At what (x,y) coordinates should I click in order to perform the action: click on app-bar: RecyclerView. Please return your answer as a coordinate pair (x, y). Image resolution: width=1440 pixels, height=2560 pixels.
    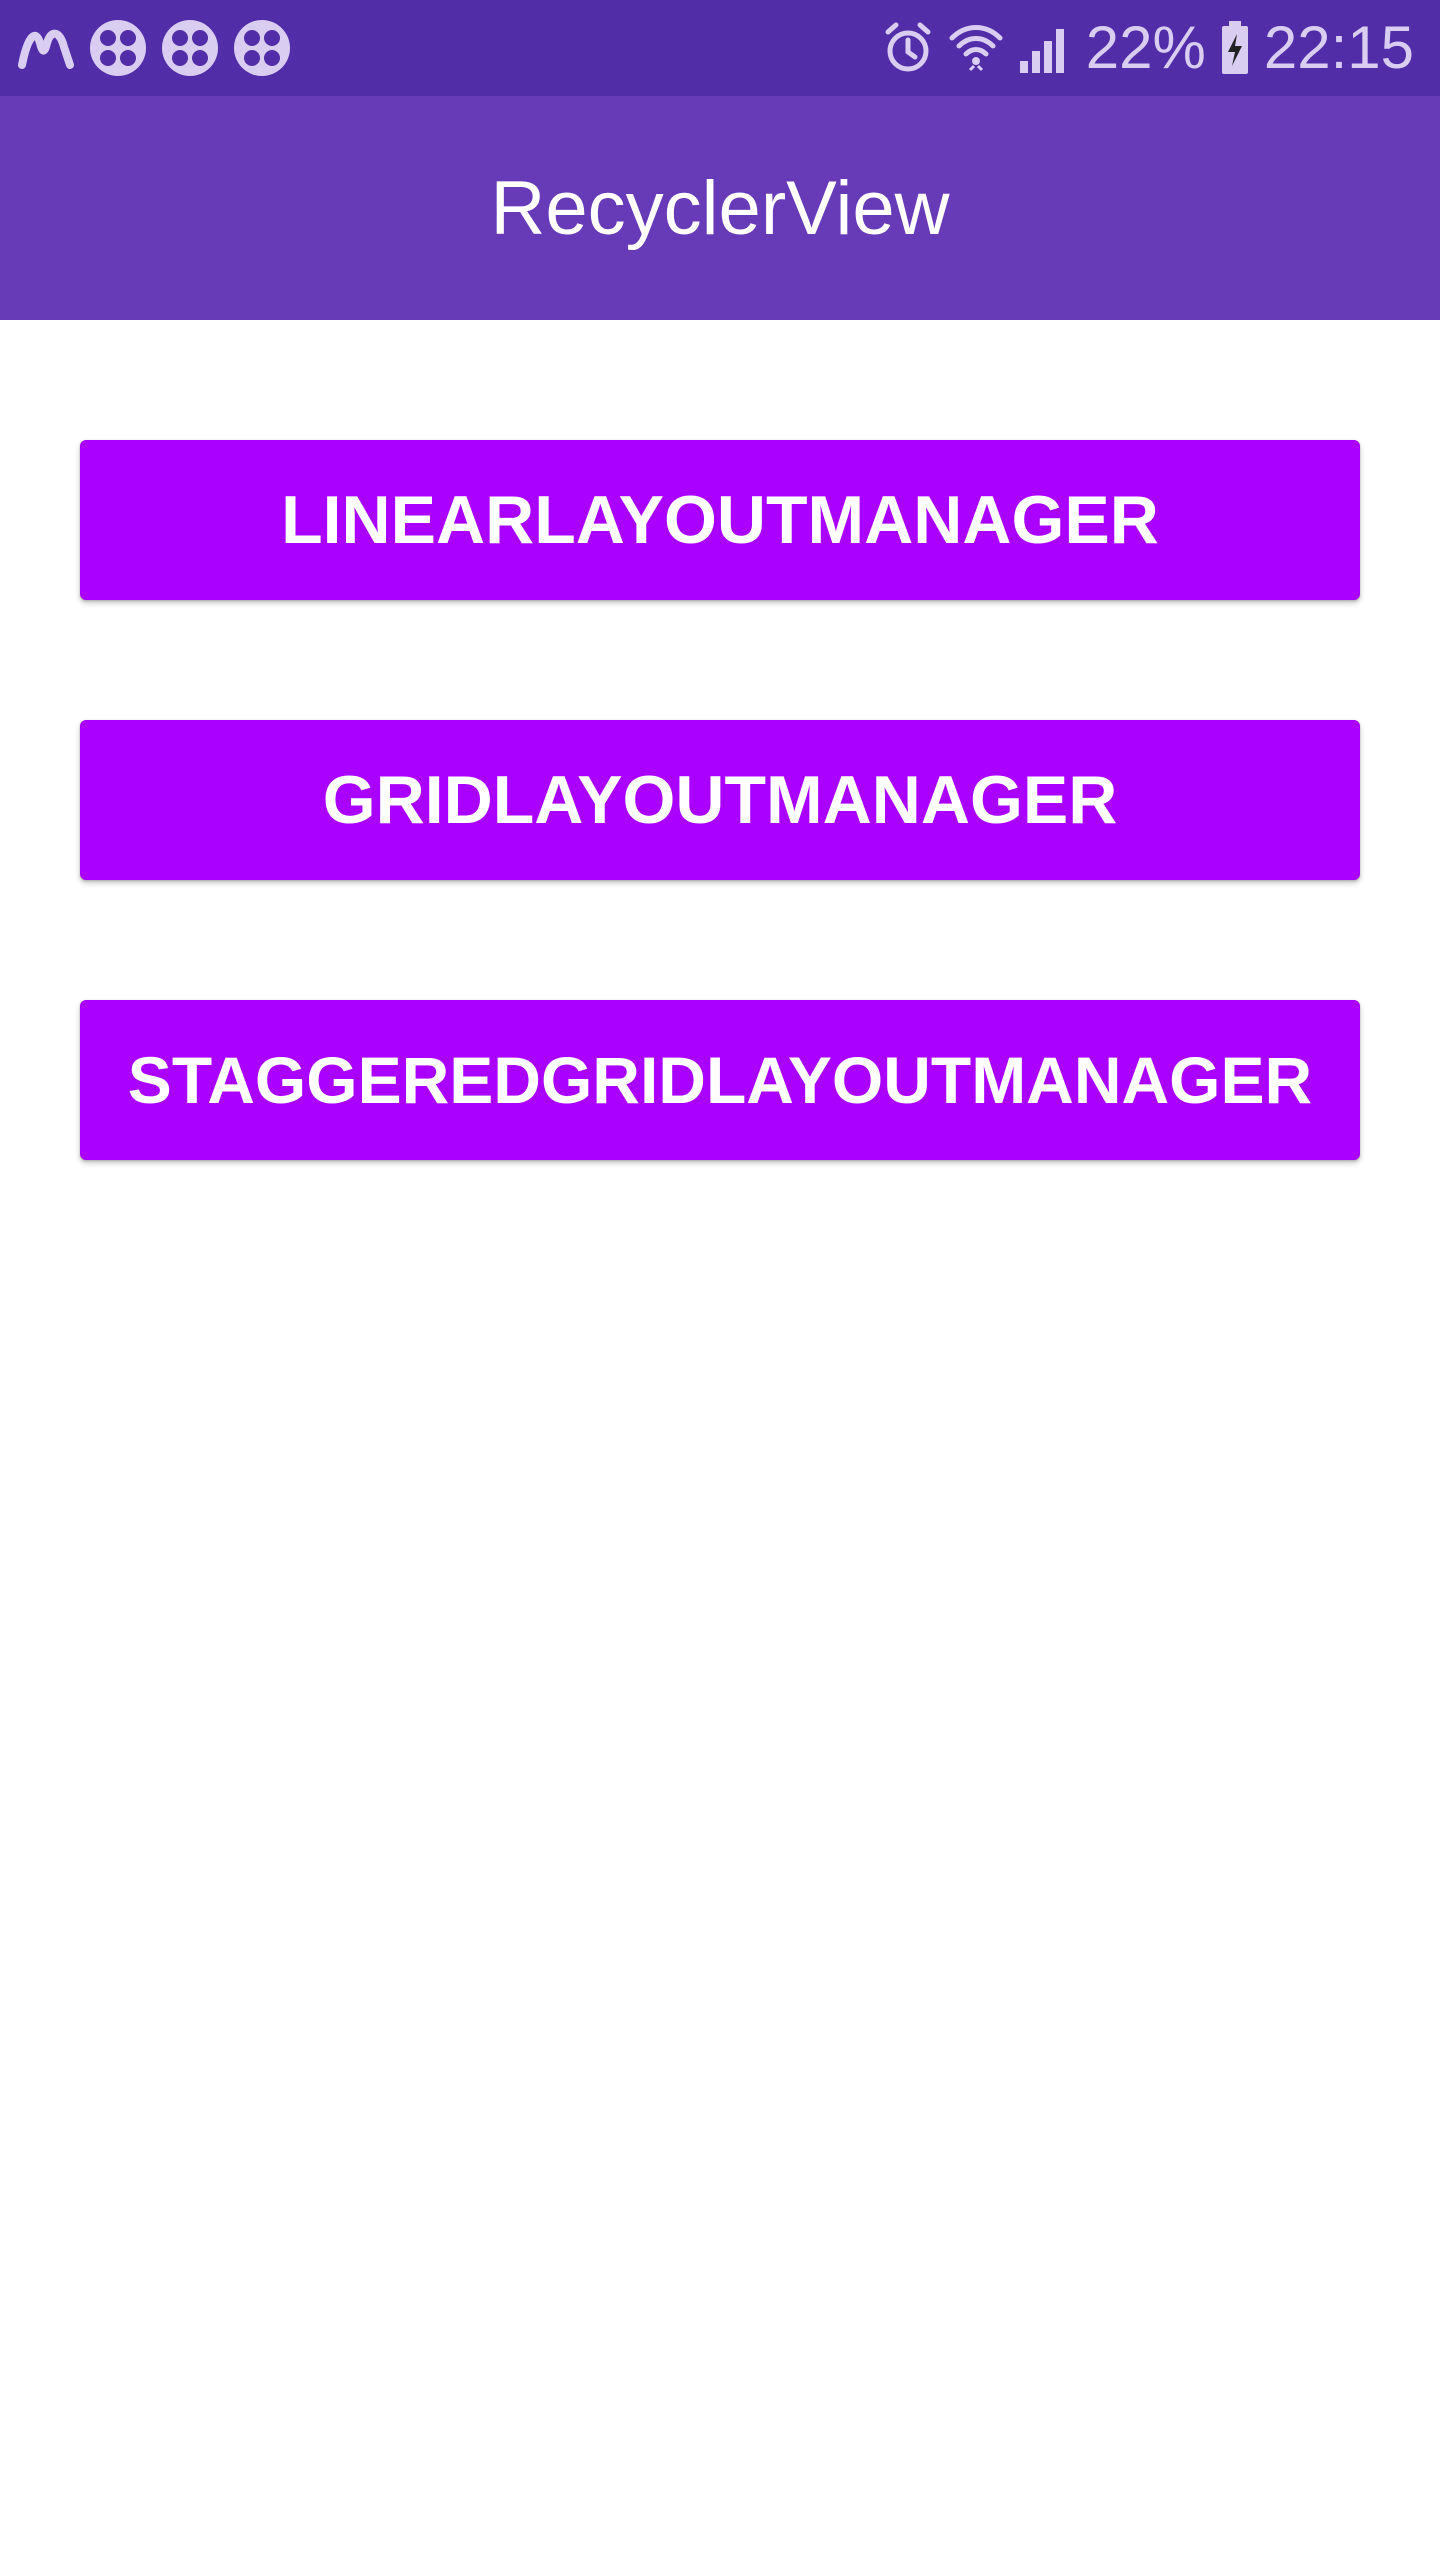
    Looking at the image, I should click on (720, 208).